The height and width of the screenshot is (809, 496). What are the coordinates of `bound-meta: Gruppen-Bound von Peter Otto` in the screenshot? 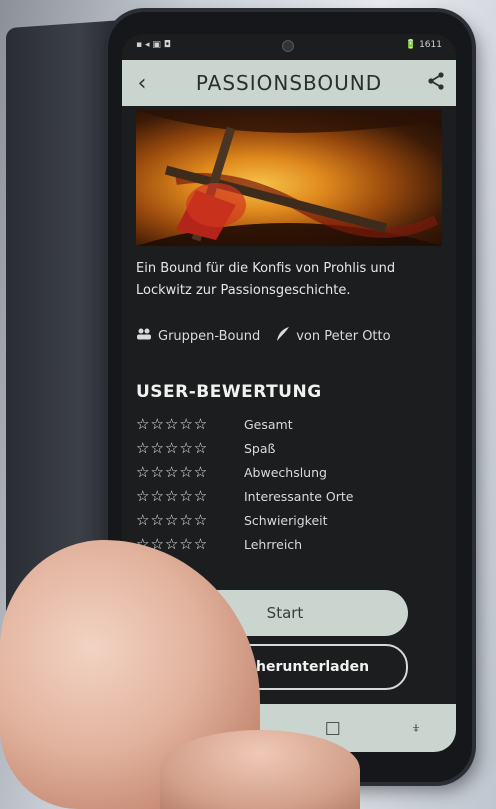 It's located at (289, 336).